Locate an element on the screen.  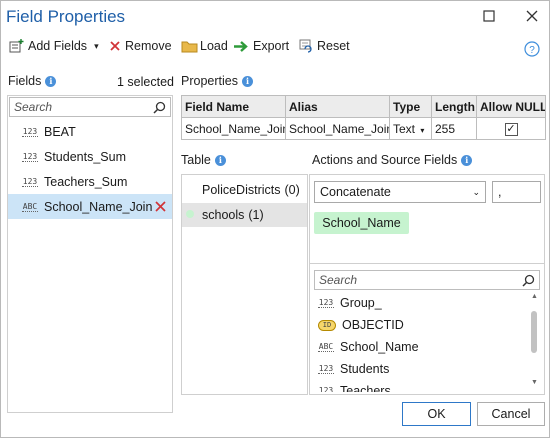
reset-button: Reset is located at coordinates (324, 46).